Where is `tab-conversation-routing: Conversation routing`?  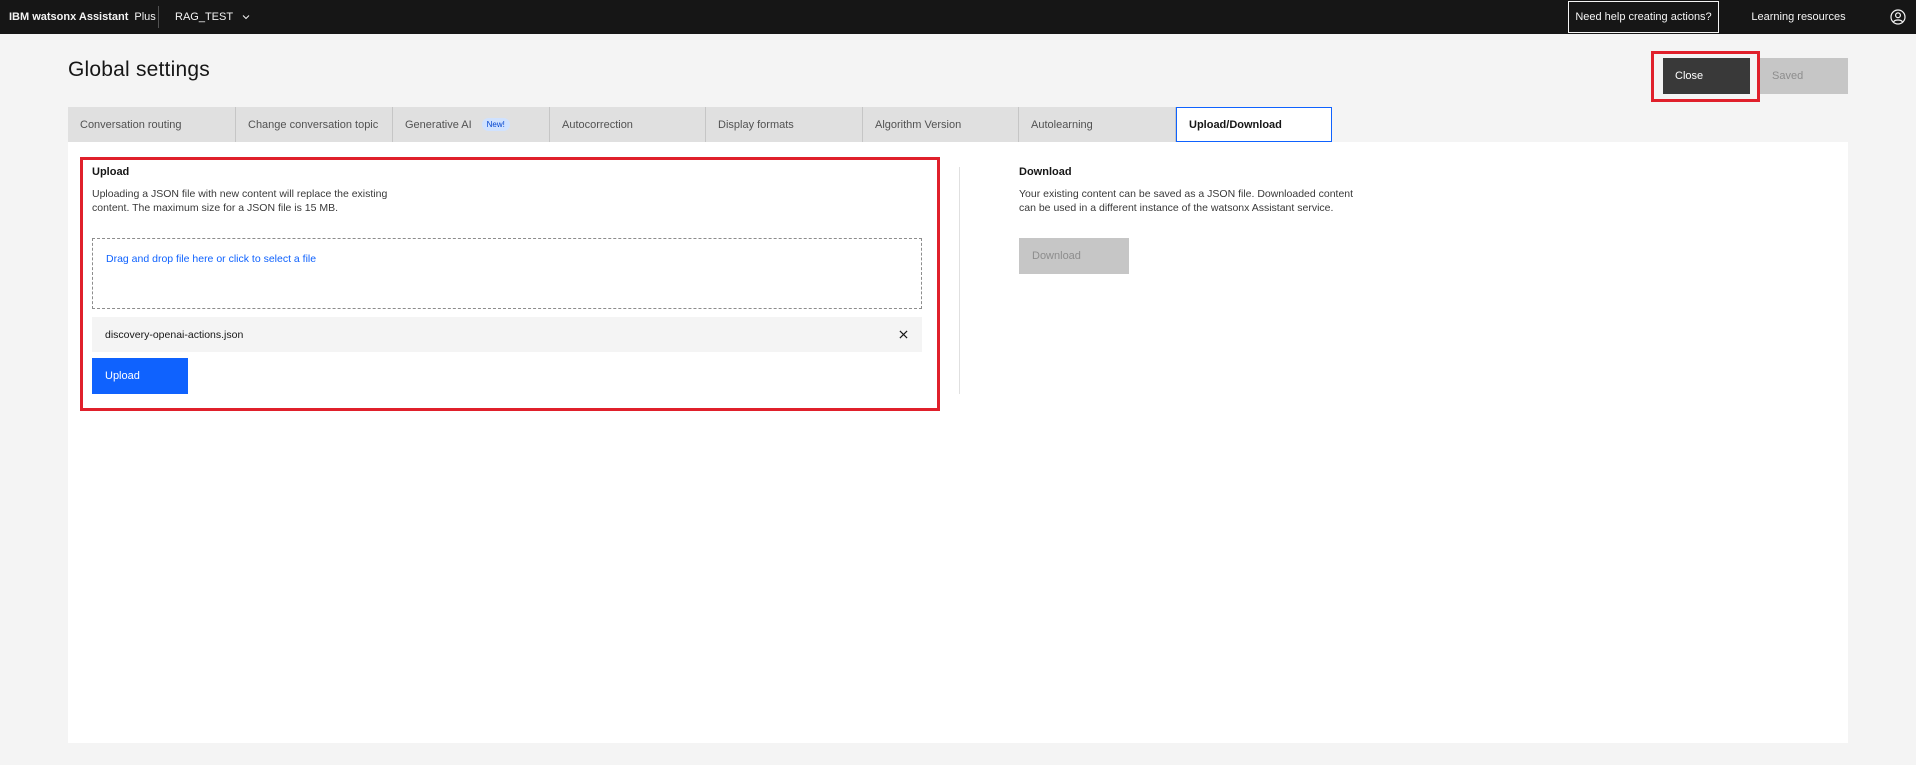 tab-conversation-routing: Conversation routing is located at coordinates (152, 124).